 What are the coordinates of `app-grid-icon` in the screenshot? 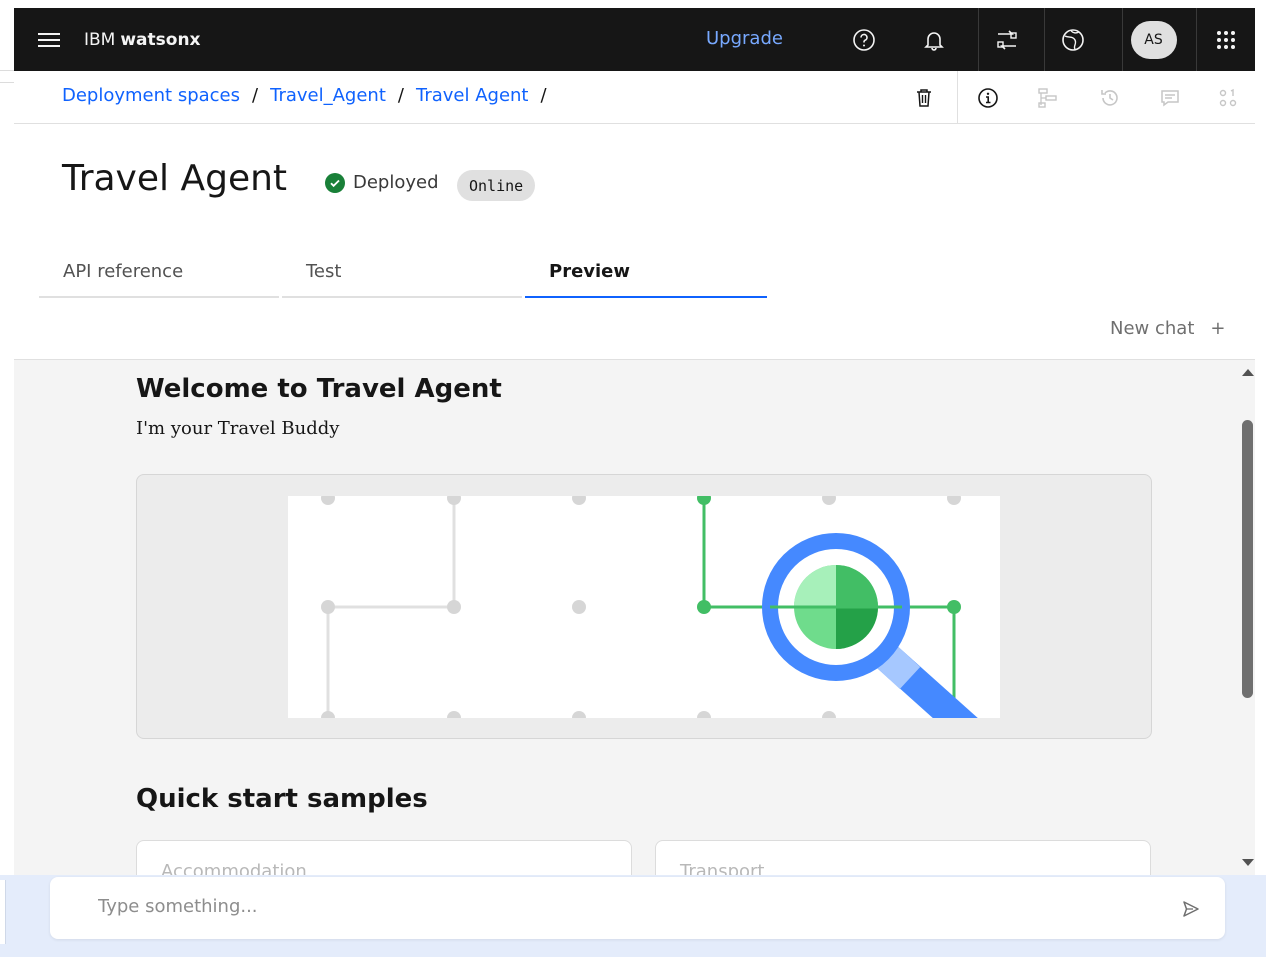 It's located at (1225, 39).